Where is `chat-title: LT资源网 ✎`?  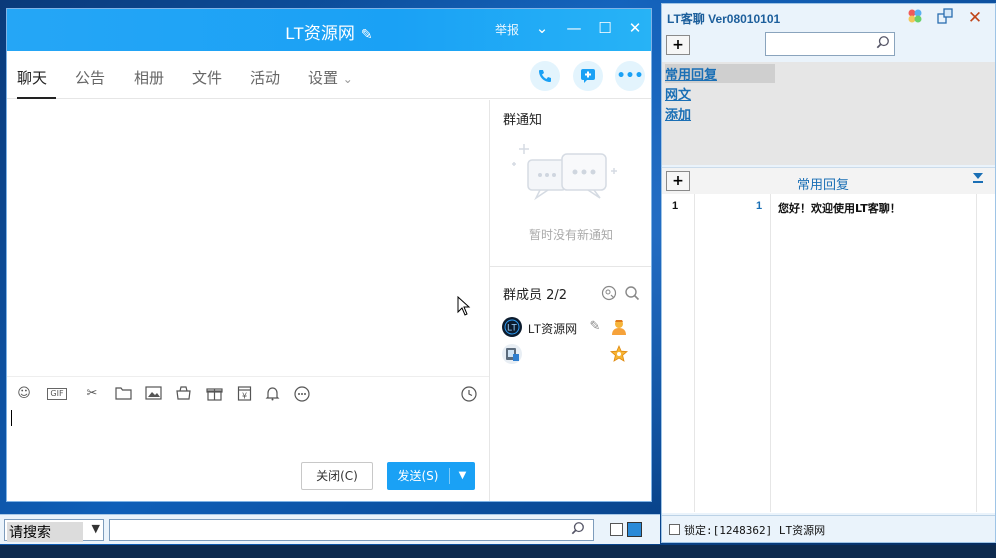
chat-title: LT资源网 ✎ is located at coordinates (329, 31).